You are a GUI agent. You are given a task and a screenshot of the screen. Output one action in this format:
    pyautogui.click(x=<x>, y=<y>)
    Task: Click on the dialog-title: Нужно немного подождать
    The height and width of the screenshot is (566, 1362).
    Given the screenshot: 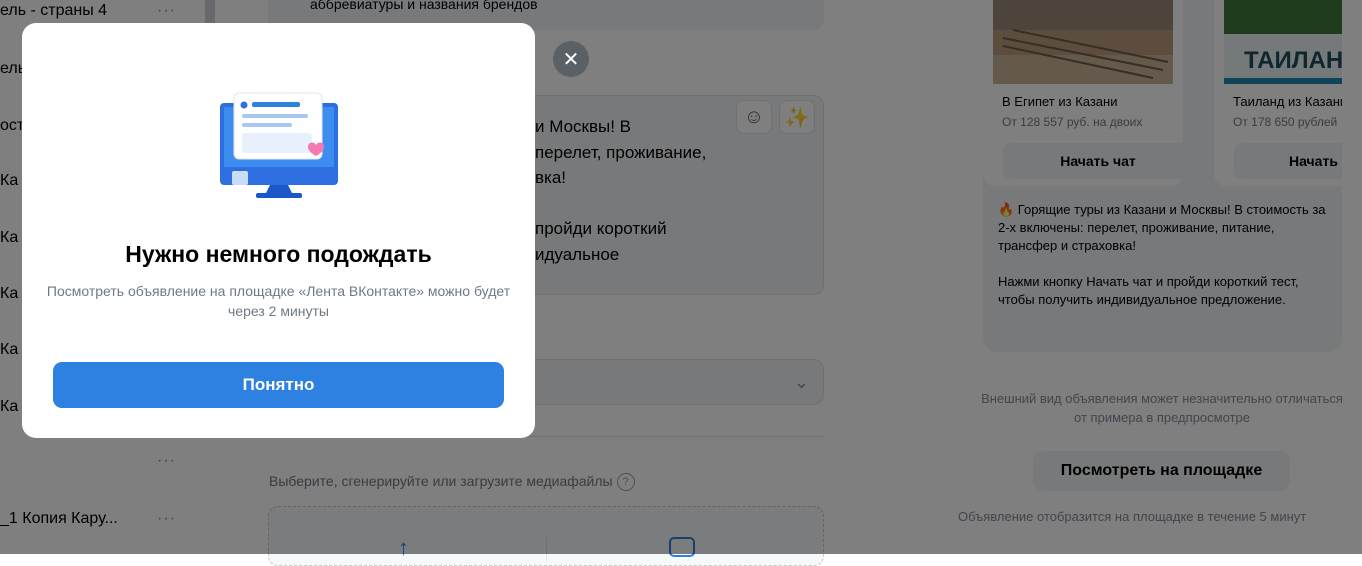 What is the action you would take?
    pyautogui.click(x=278, y=254)
    